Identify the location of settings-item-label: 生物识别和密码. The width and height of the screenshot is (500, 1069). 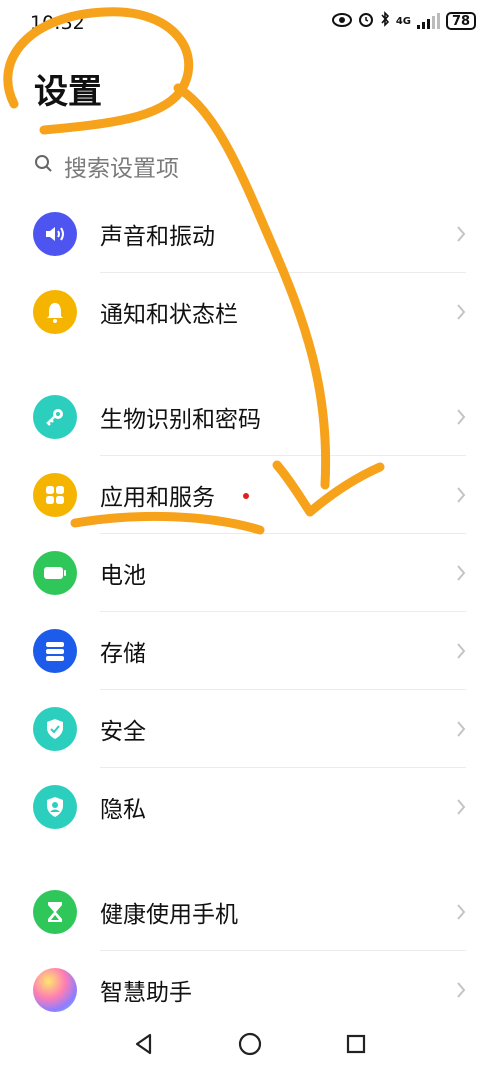
(180, 420).